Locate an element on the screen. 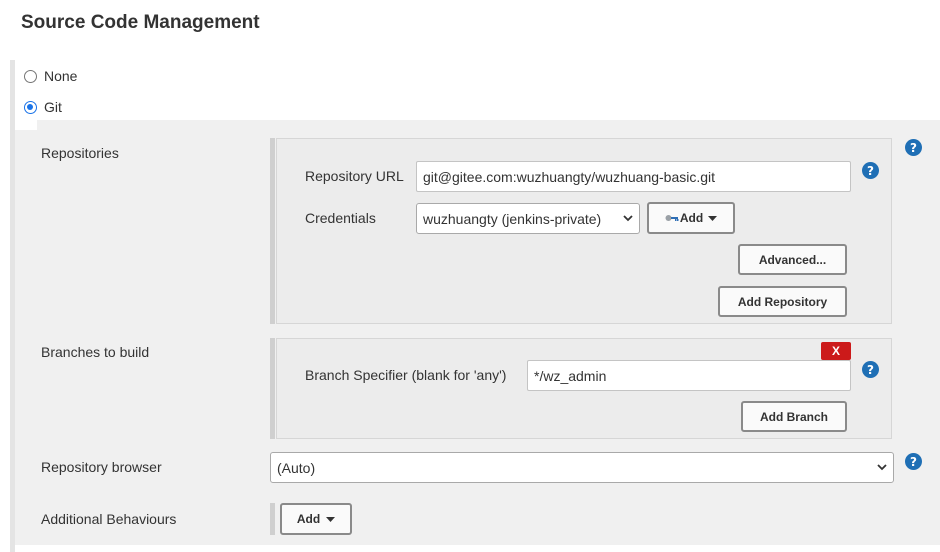 This screenshot has width=940, height=552. repository-browser-value: (Auto) is located at coordinates (296, 467).